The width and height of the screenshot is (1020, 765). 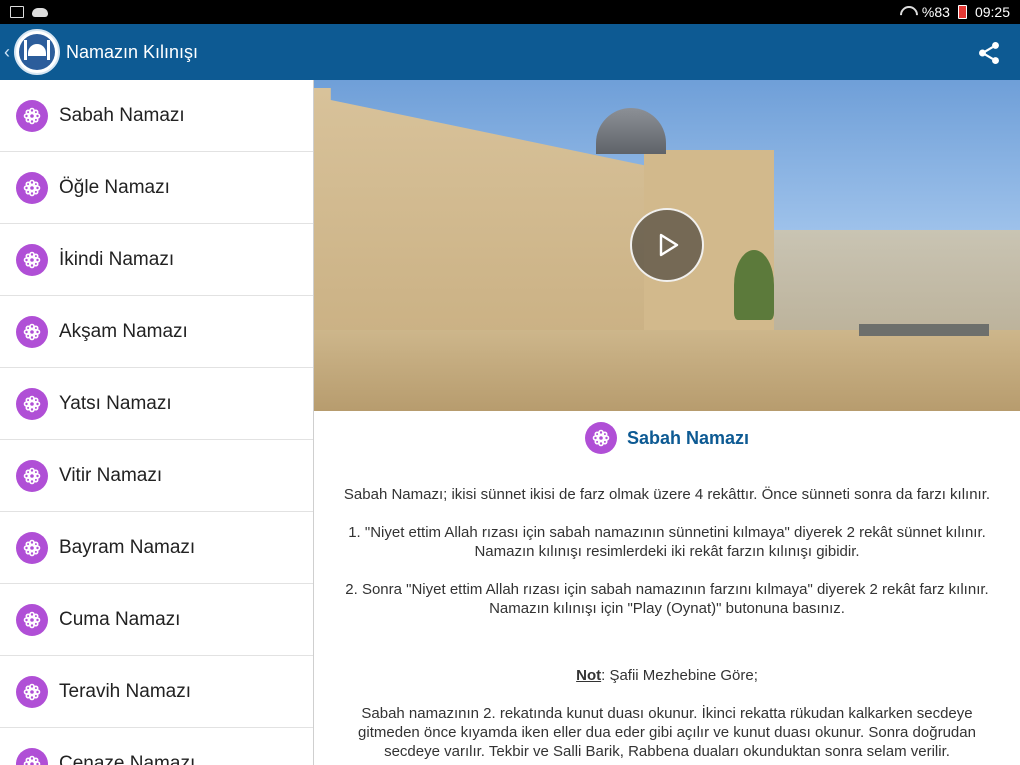 What do you see at coordinates (120, 619) in the screenshot?
I see `list-item-label: Cuma Namazı` at bounding box center [120, 619].